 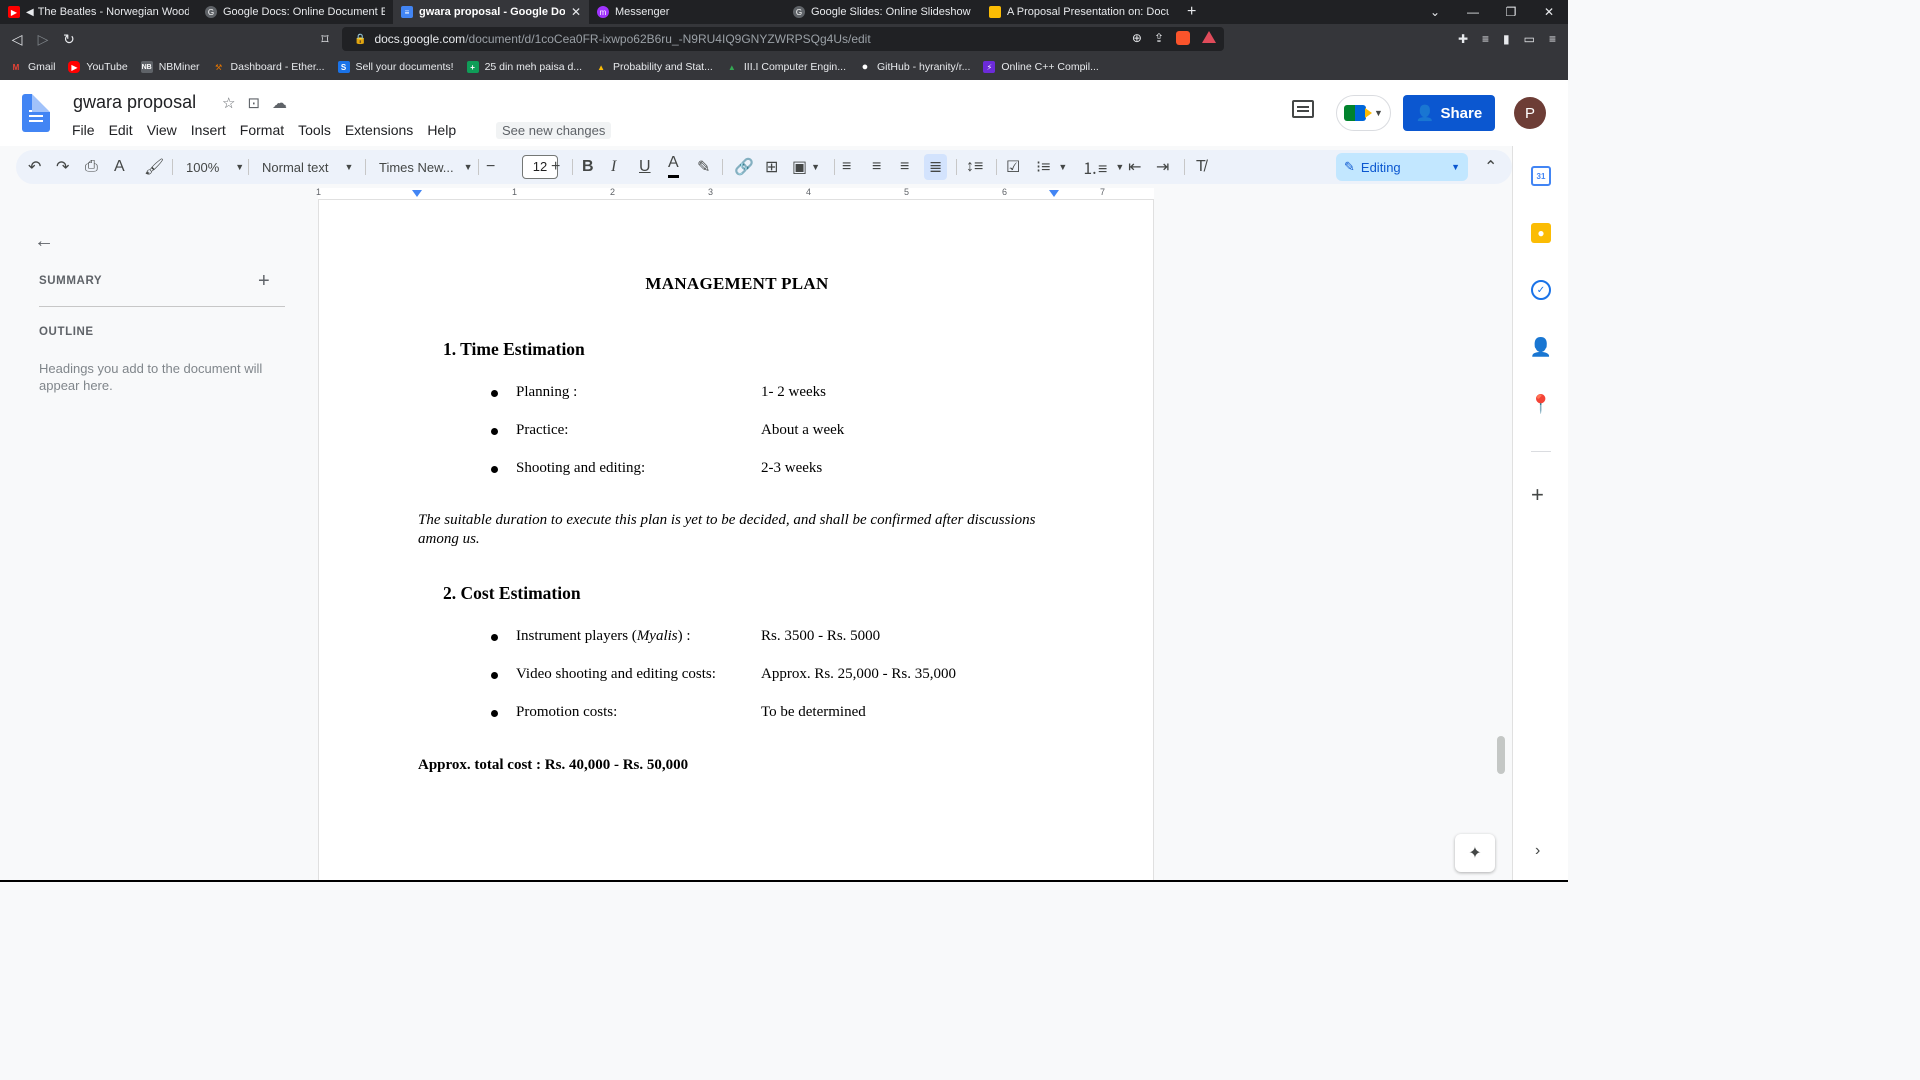 What do you see at coordinates (395, 67) in the screenshot?
I see `bookmark-sell-documents: S Sell your documents!` at bounding box center [395, 67].